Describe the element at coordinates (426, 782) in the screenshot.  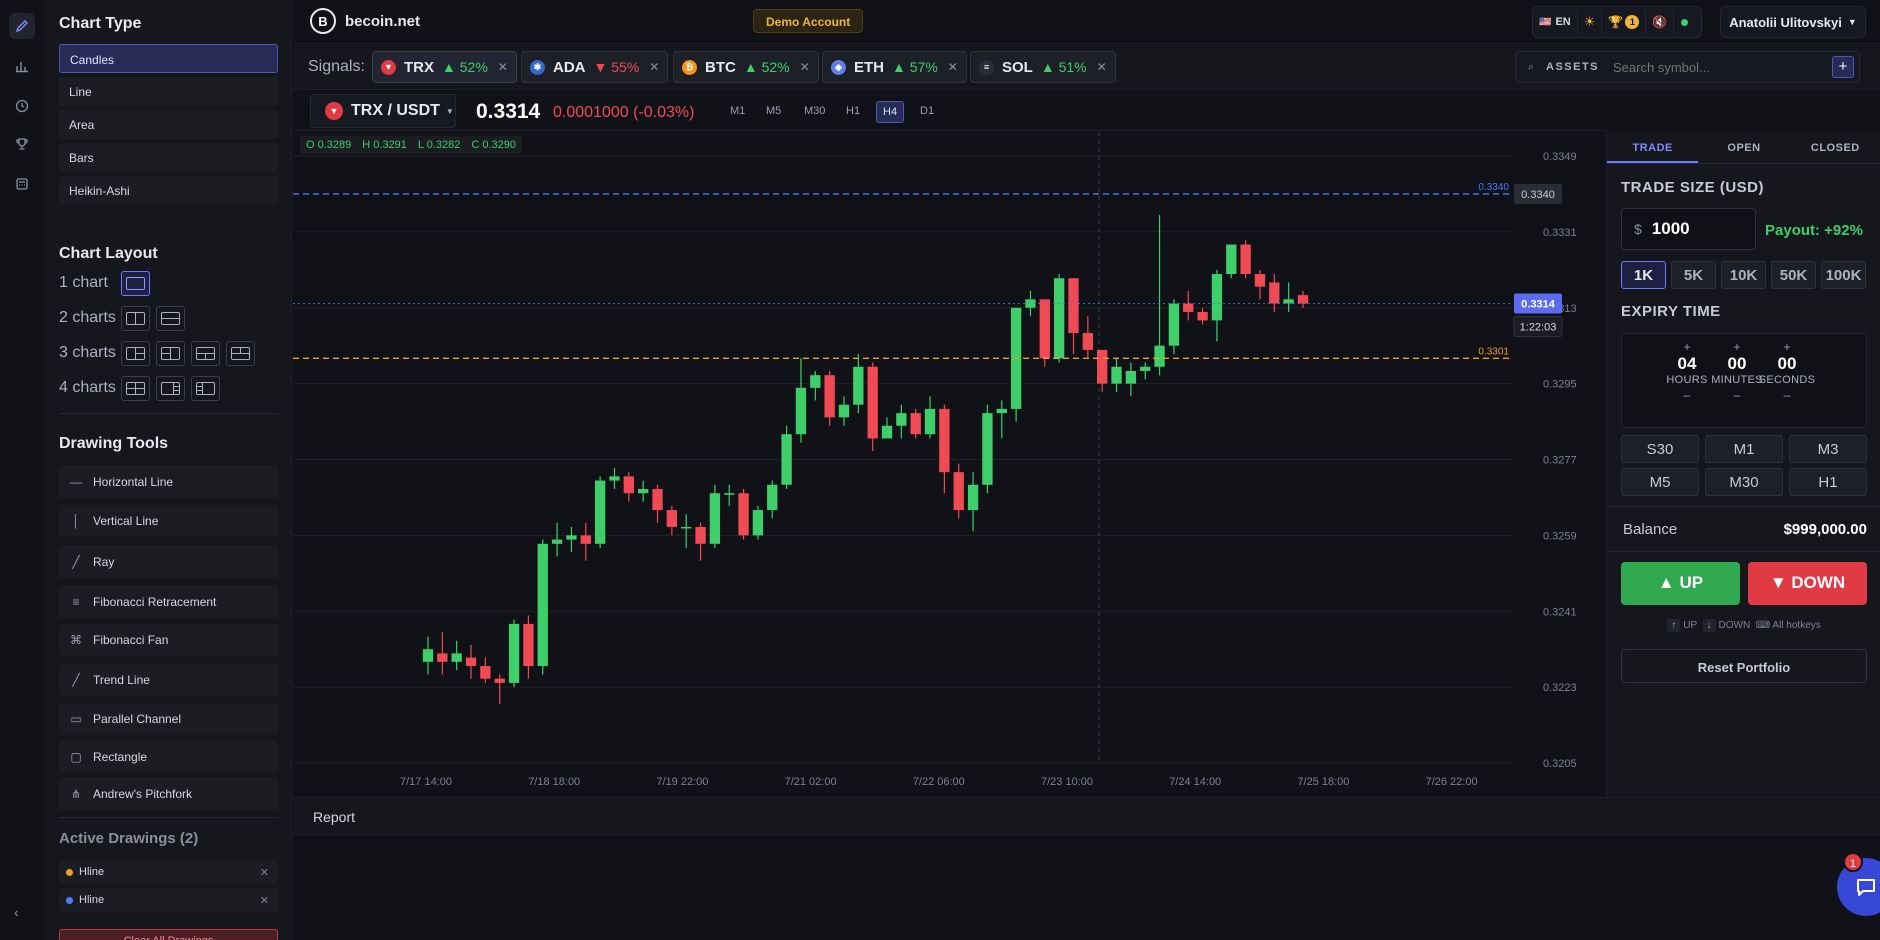
I see `time-axis-tick: 7/17 14:00` at that location.